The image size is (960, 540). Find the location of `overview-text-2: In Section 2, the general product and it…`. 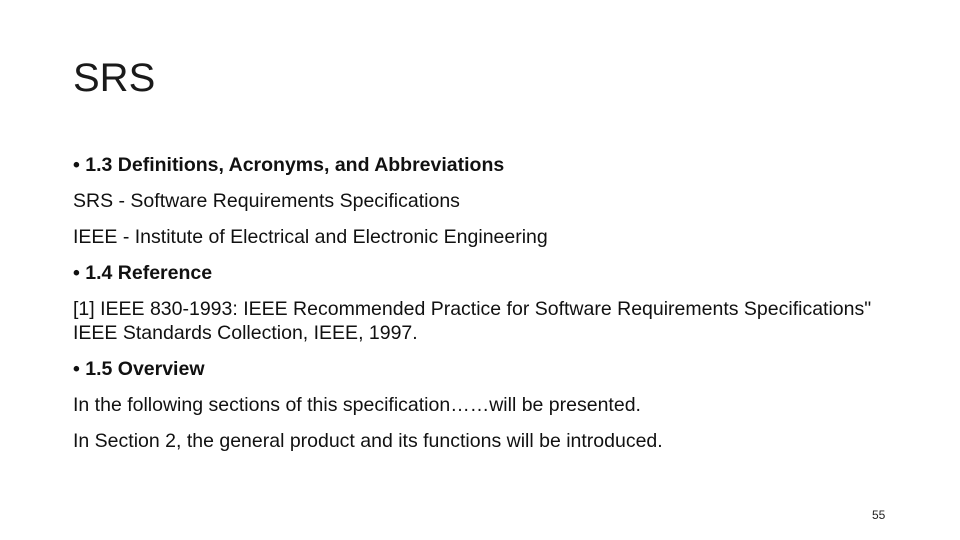

overview-text-2: In Section 2, the general product and it… is located at coordinates (368, 441).